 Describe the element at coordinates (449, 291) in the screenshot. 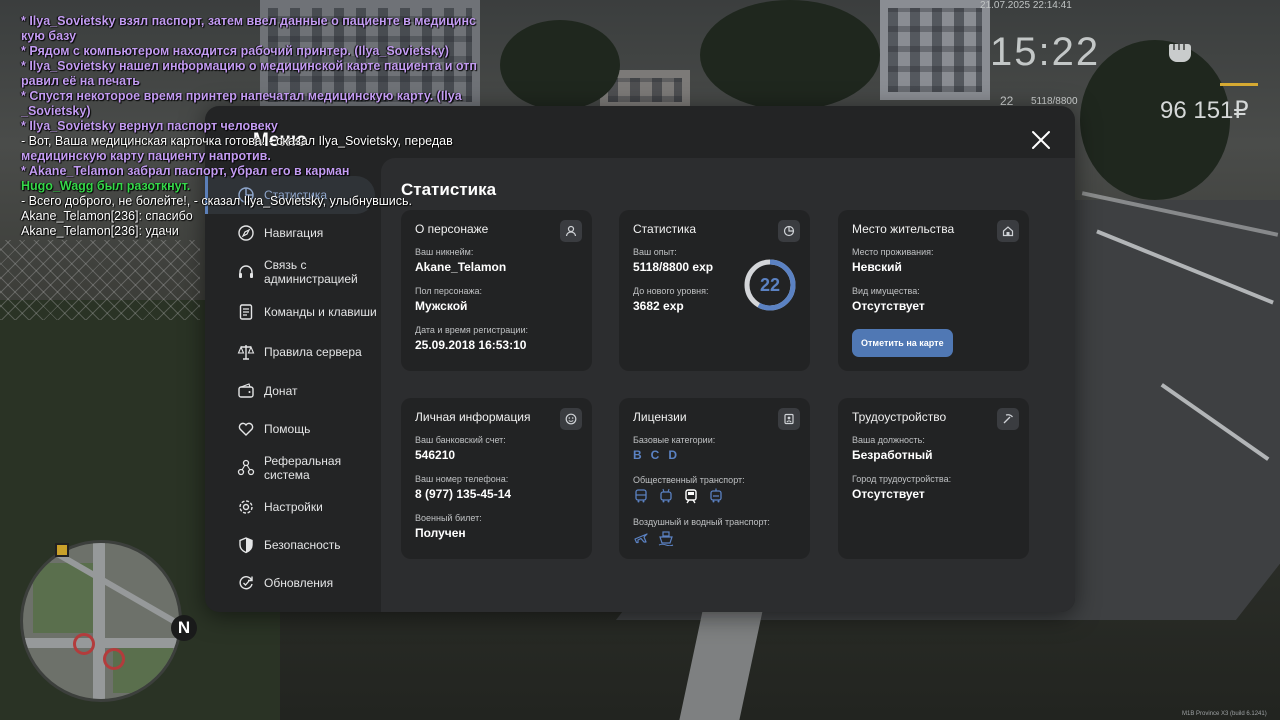

I see `gender-label: Пол персонажа:` at that location.